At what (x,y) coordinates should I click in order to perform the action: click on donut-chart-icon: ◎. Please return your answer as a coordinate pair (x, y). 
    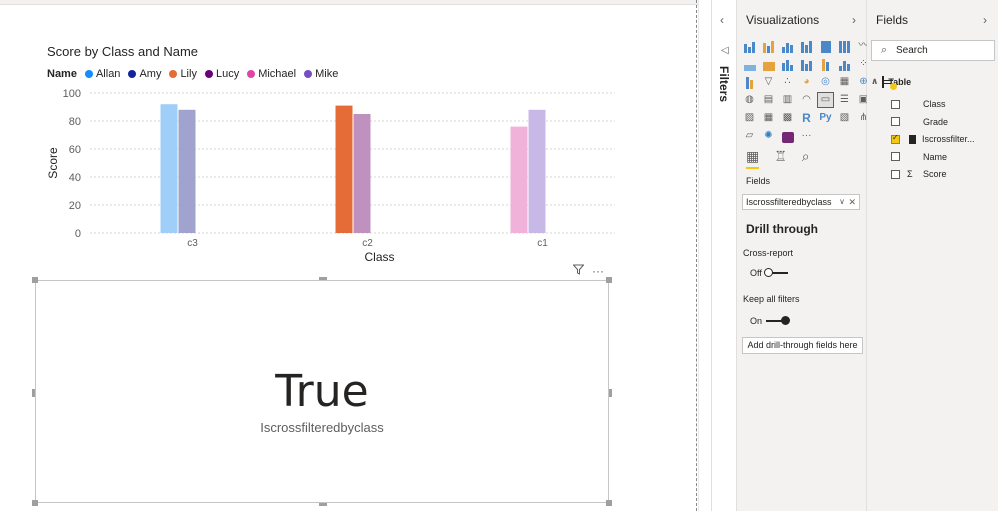
    Looking at the image, I should click on (825, 82).